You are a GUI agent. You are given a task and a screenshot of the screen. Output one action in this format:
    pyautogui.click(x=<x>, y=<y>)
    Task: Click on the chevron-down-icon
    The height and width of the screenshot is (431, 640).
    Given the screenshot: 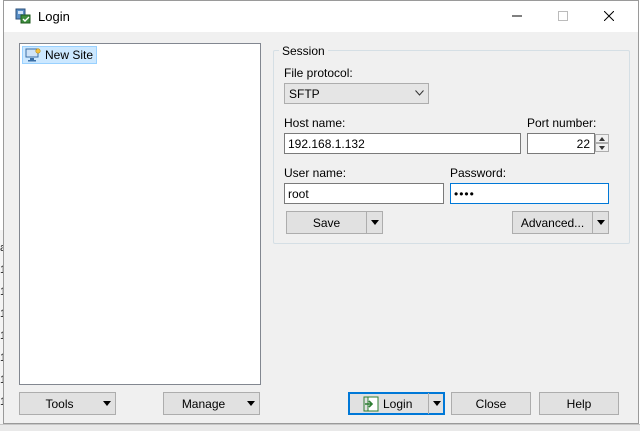 What is the action you would take?
    pyautogui.click(x=419, y=93)
    